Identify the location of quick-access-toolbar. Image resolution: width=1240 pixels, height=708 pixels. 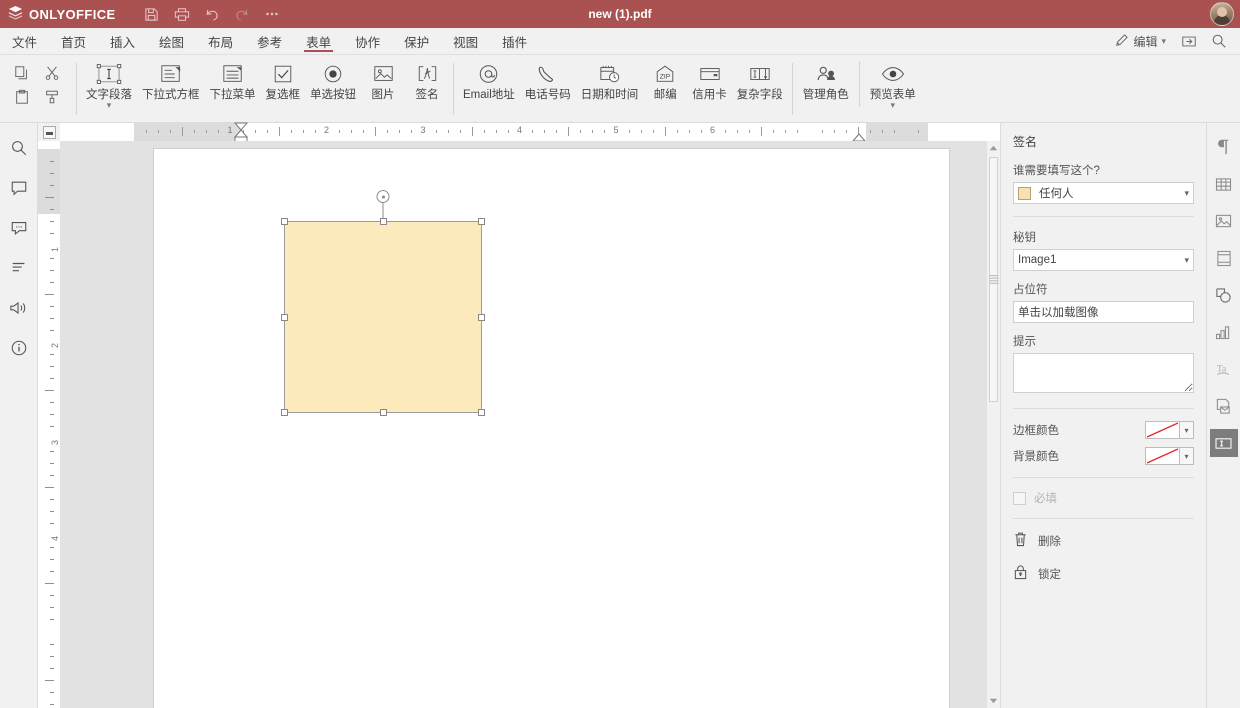
(212, 14).